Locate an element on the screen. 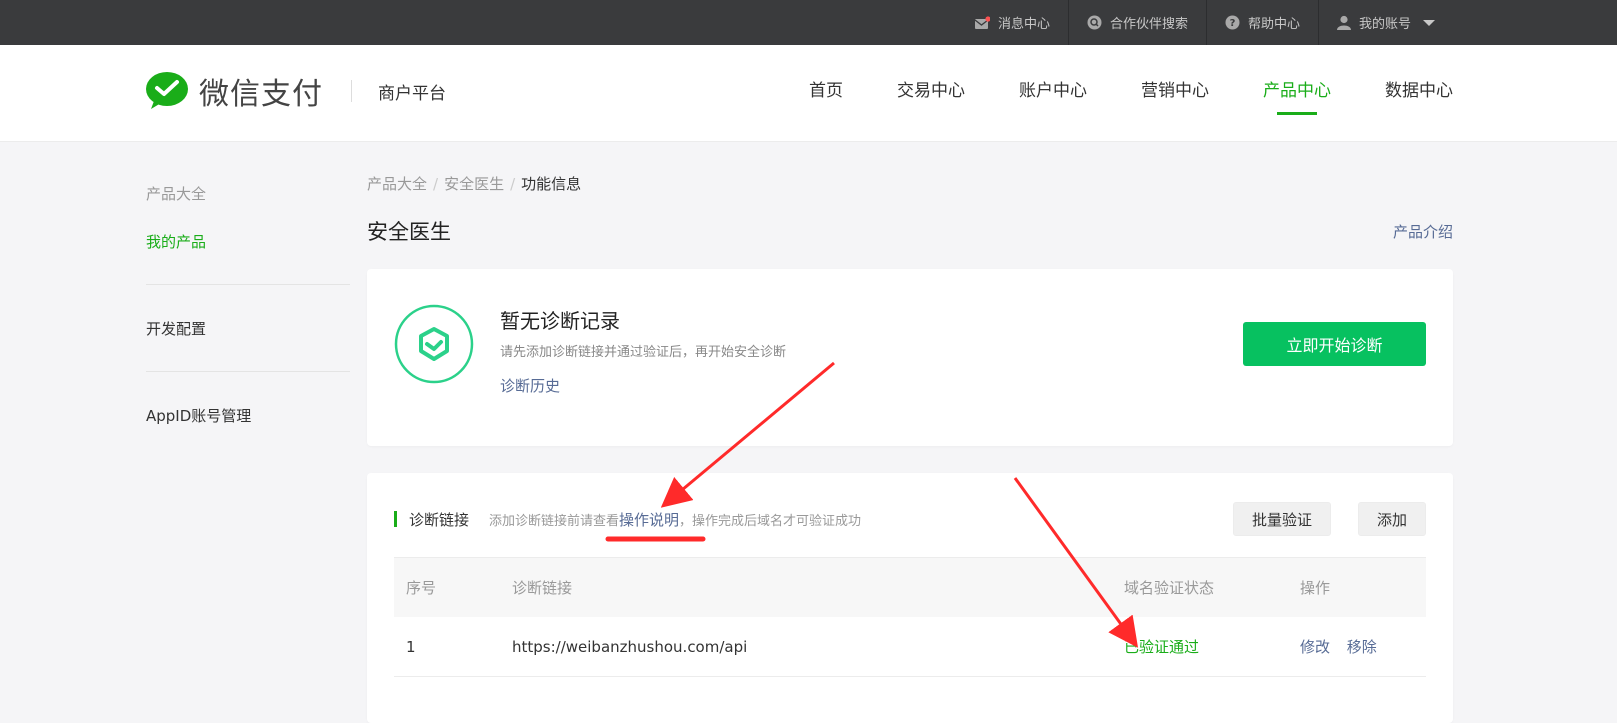  topbar-item-account: 我的账号 is located at coordinates (1385, 22).